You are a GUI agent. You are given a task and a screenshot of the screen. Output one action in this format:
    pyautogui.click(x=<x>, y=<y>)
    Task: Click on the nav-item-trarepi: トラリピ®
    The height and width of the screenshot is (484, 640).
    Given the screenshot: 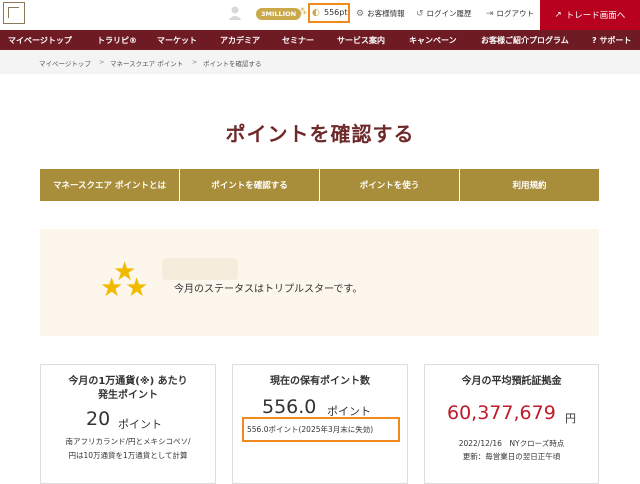 What is the action you would take?
    pyautogui.click(x=117, y=40)
    